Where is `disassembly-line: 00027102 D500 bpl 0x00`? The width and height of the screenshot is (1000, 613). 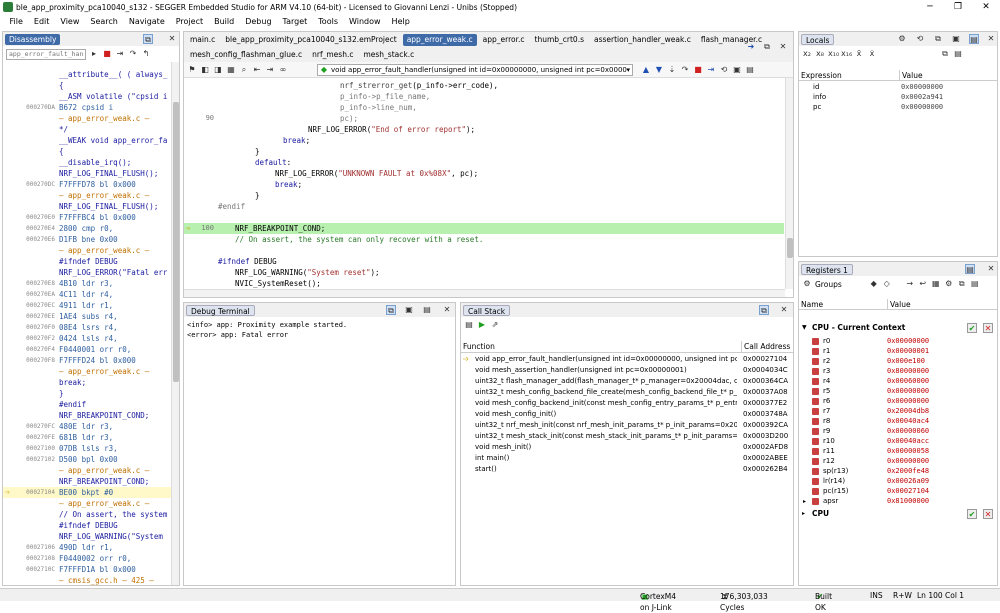 disassembly-line: 00027102 D500 bpl 0x00 is located at coordinates (88, 459).